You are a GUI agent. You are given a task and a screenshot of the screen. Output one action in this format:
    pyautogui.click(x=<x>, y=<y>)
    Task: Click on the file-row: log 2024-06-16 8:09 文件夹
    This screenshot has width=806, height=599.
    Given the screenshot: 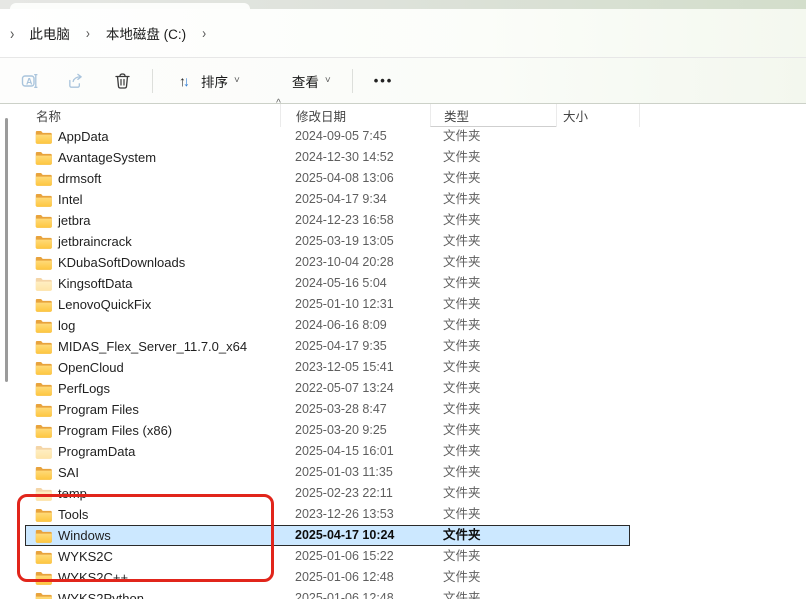 What is the action you would take?
    pyautogui.click(x=327, y=325)
    